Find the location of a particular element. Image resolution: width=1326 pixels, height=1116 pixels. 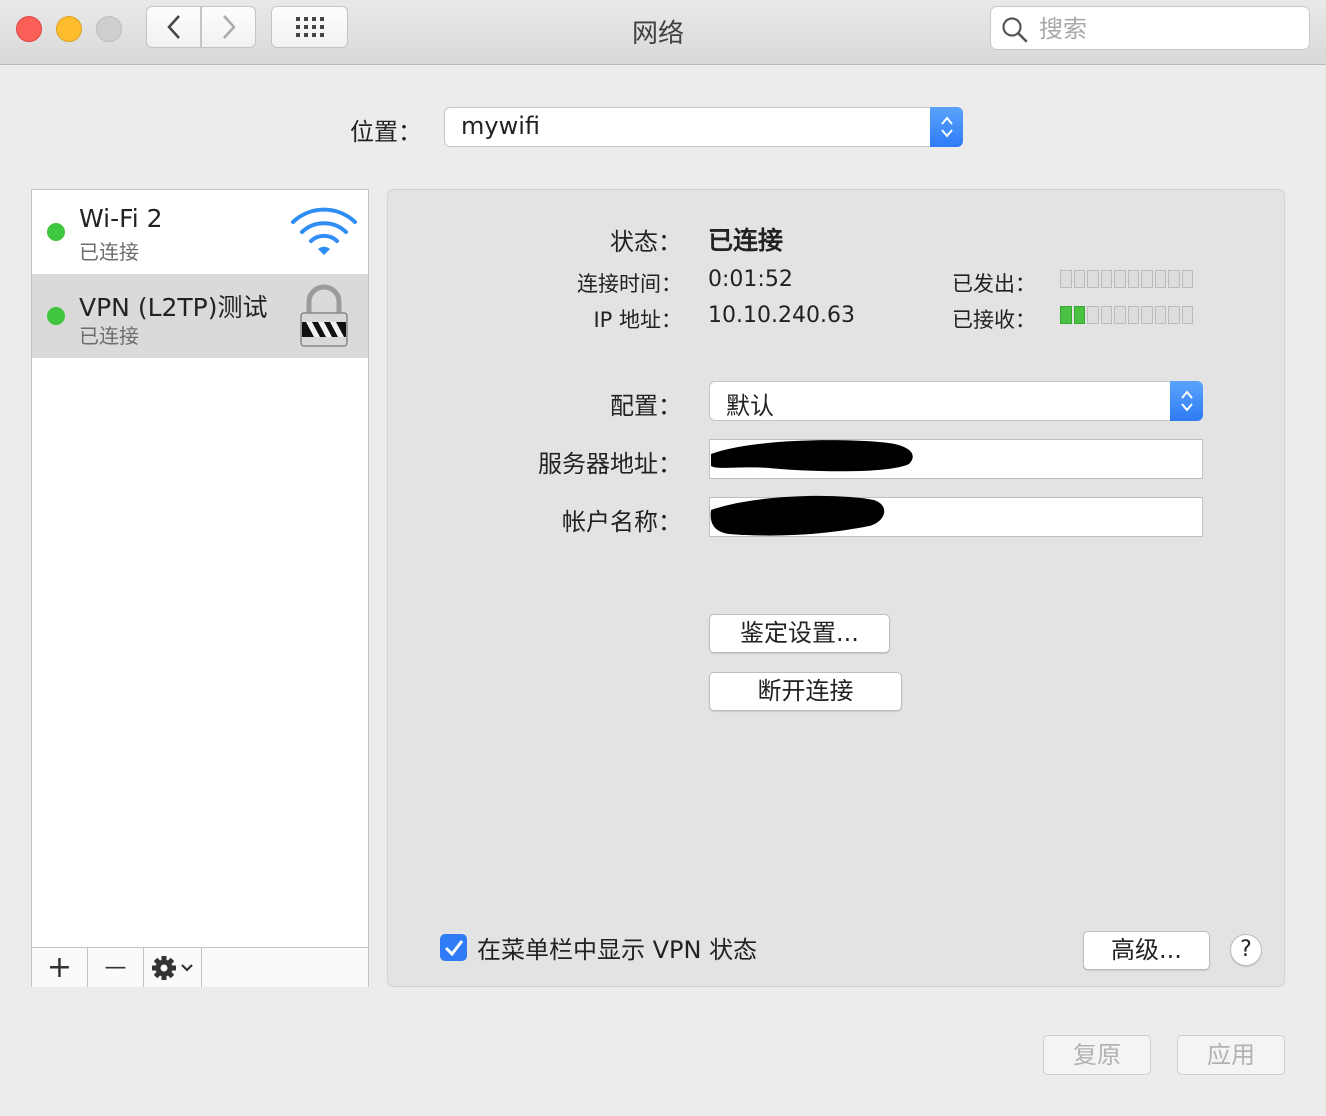

checkmark-icon is located at coordinates (453, 947).